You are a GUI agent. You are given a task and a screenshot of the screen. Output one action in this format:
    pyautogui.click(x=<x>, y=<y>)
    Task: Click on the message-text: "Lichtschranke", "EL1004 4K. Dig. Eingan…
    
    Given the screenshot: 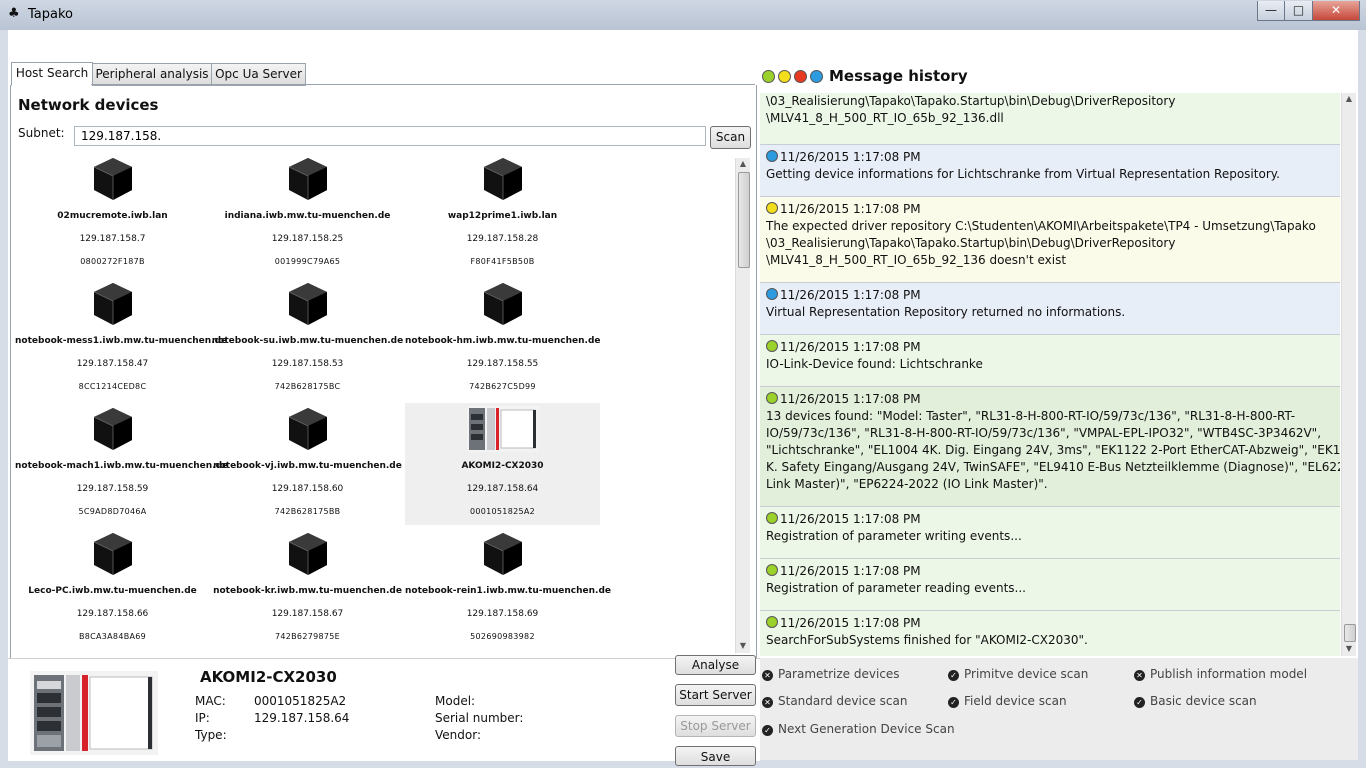 What is the action you would take?
    pyautogui.click(x=1053, y=450)
    